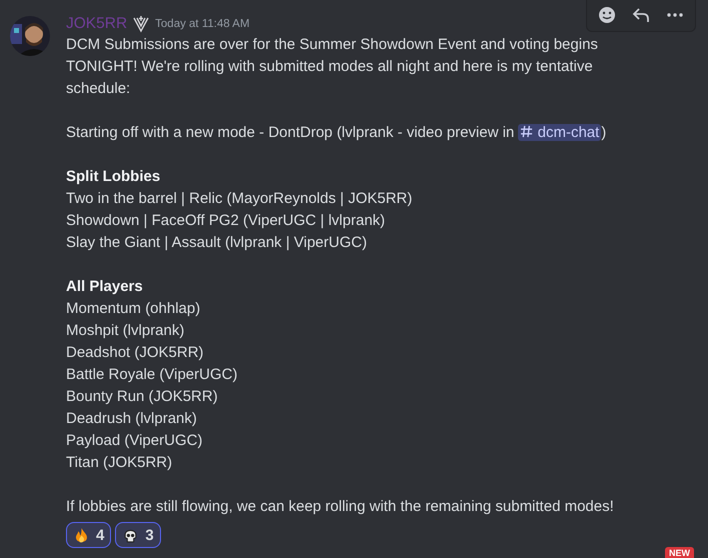  I want to click on reaction-button: 3, so click(138, 535).